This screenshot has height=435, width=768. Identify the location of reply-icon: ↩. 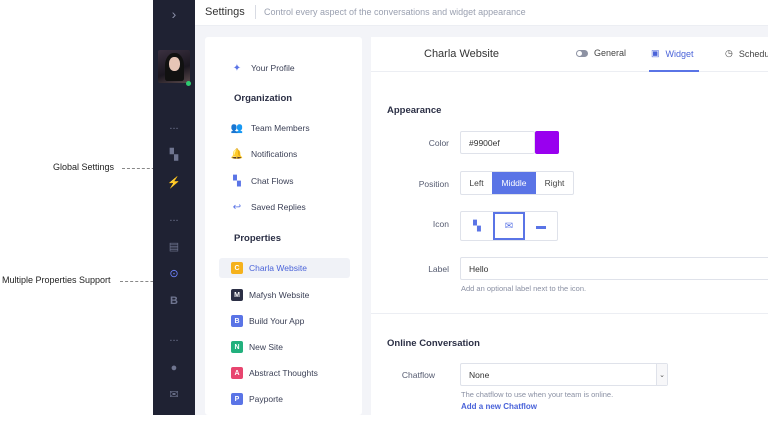
(237, 207).